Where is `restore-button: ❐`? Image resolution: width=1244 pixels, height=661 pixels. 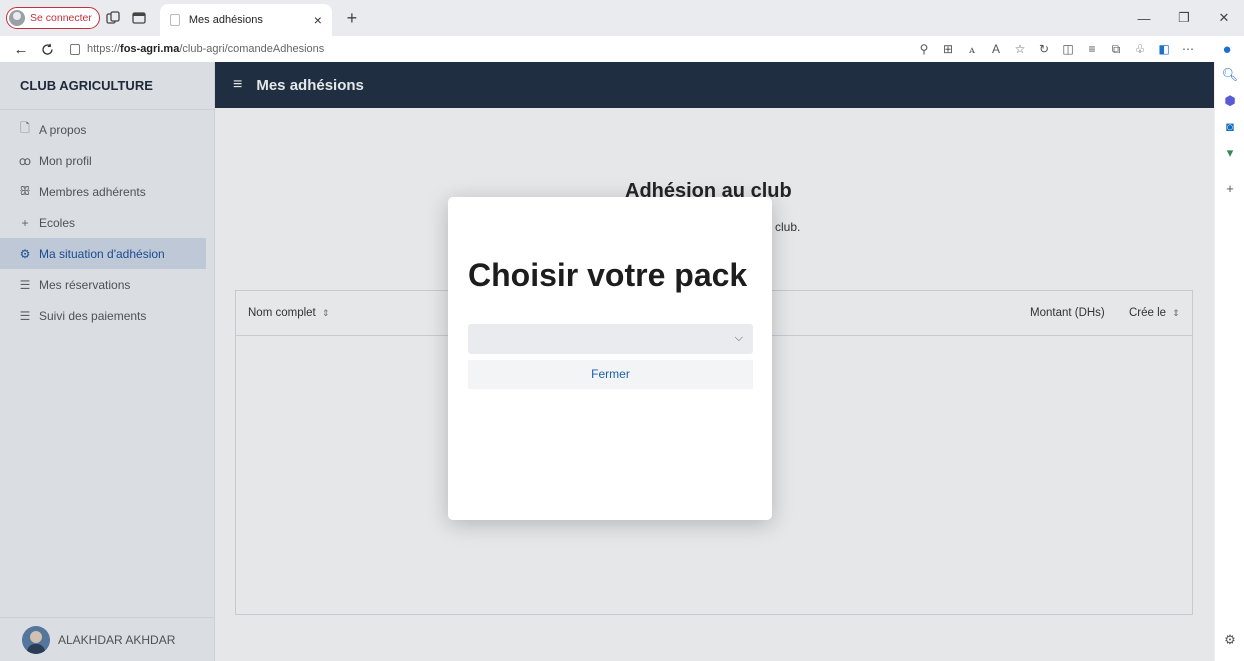 restore-button: ❐ is located at coordinates (1184, 18).